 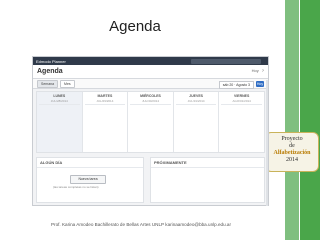 What do you see at coordinates (267, 143) in the screenshot?
I see `scrollbar` at bounding box center [267, 143].